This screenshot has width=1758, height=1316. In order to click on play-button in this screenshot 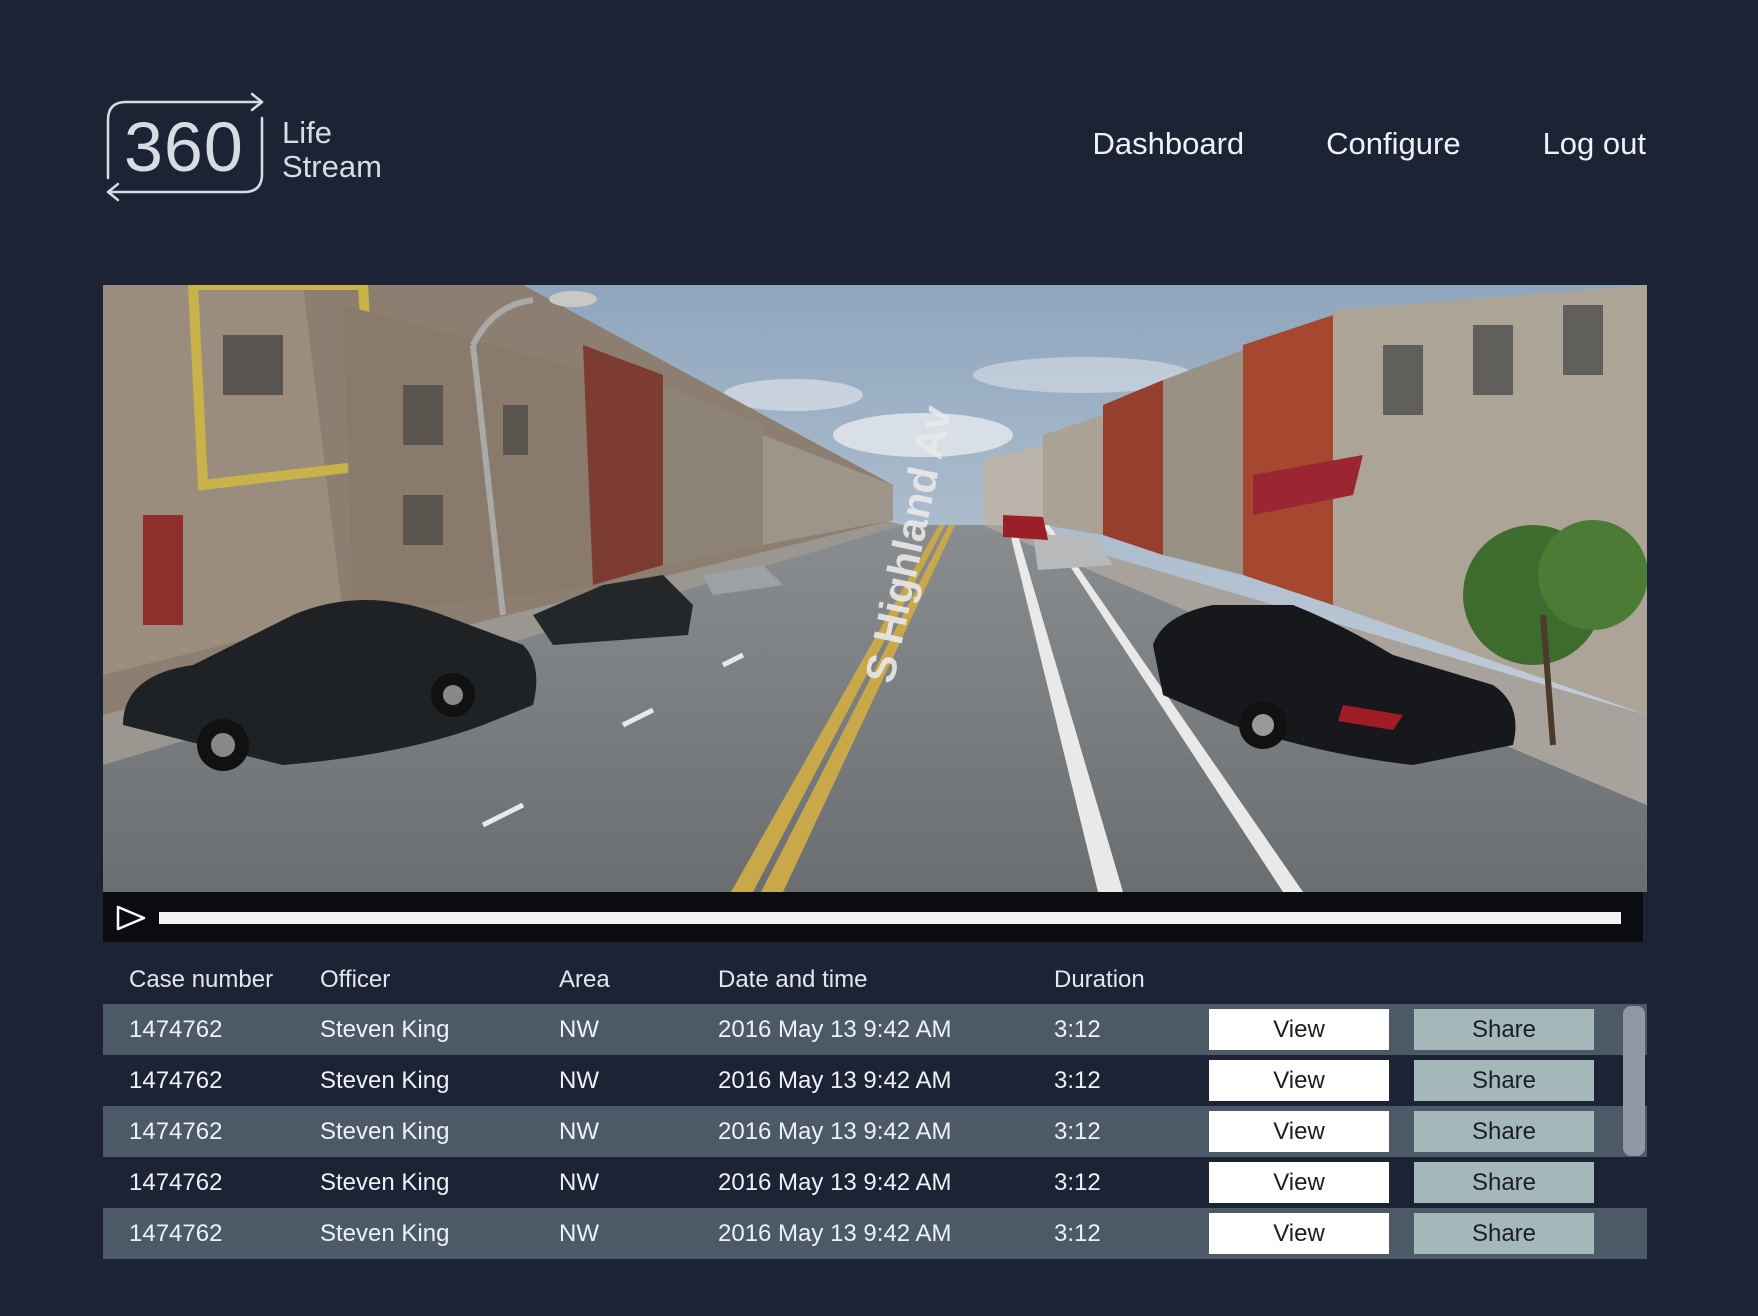, I will do `click(131, 918)`.